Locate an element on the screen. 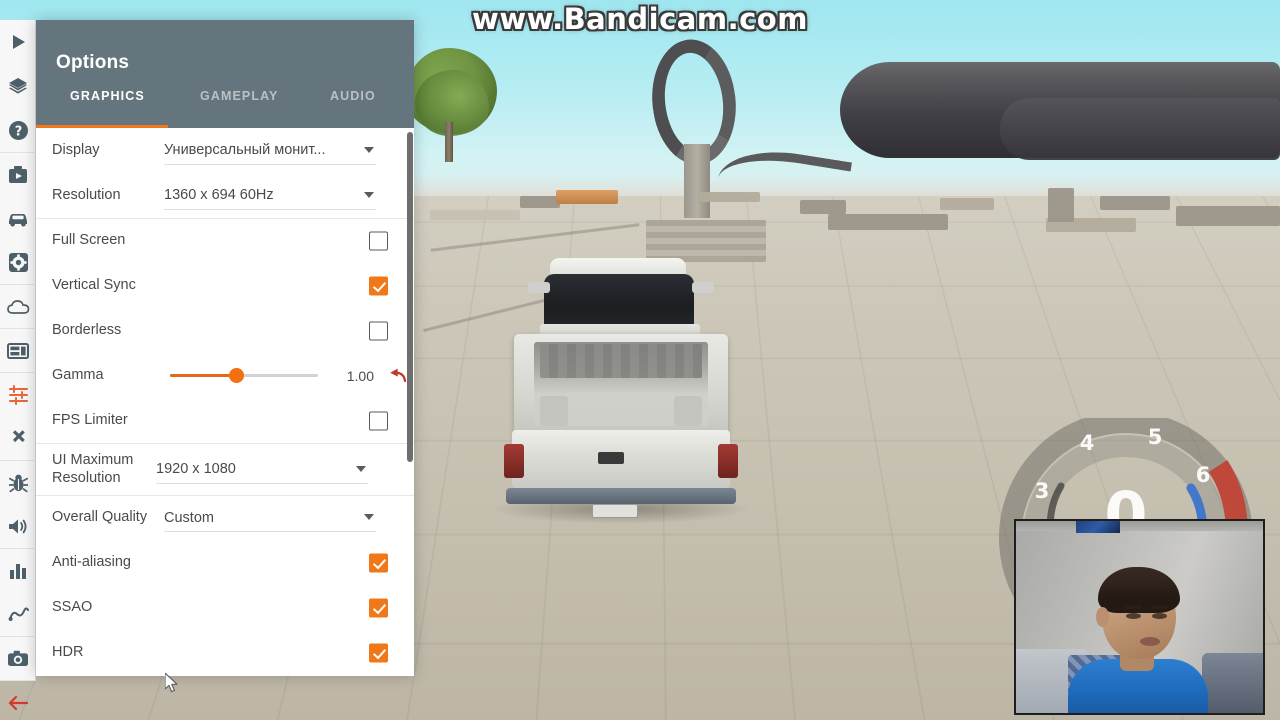 This screenshot has height=720, width=1280. sidebar-item-layers is located at coordinates (18, 86).